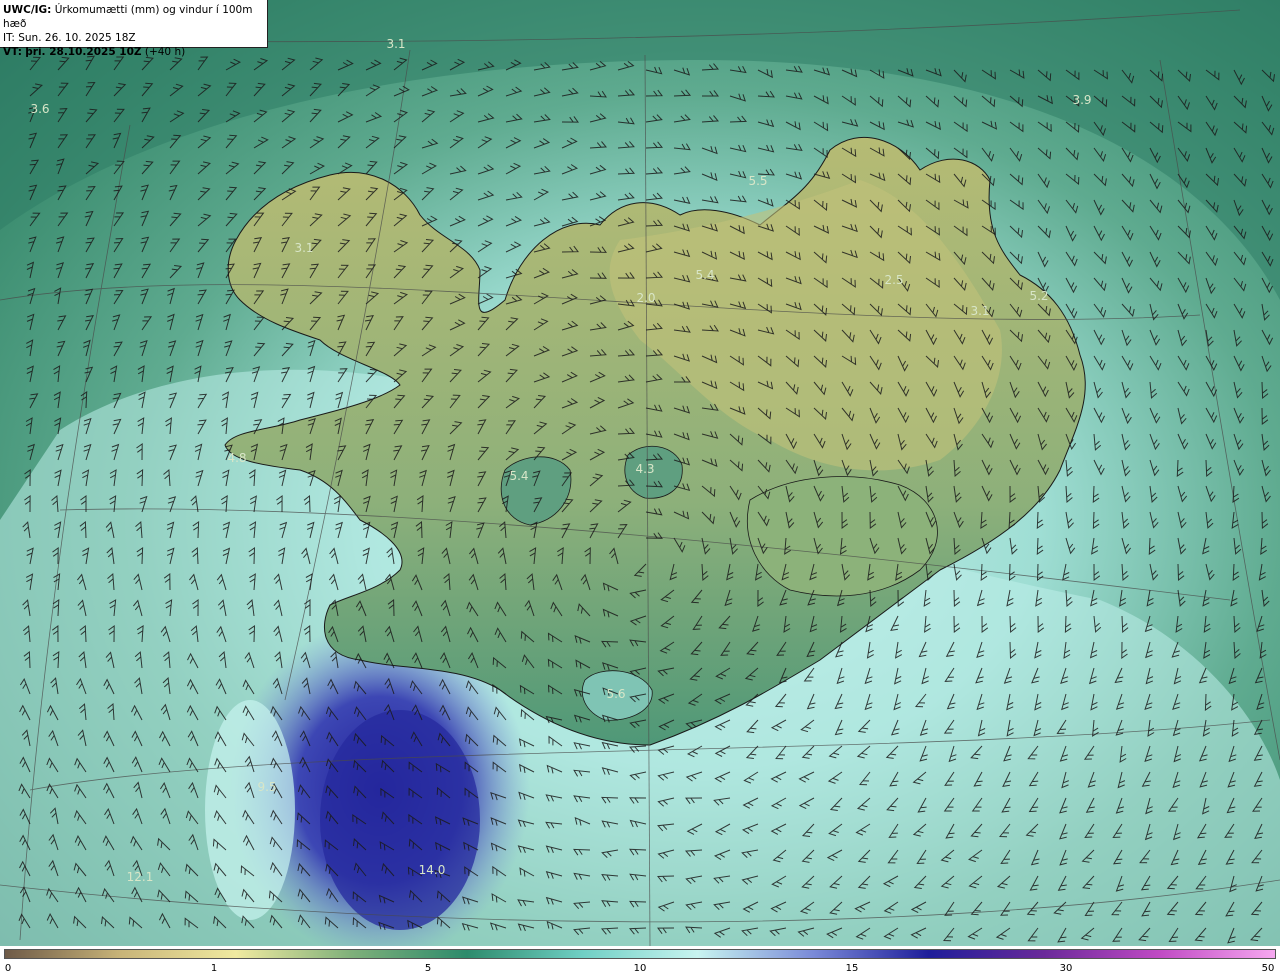 The image size is (1280, 978). I want to click on colorbar-tick: 10, so click(640, 968).